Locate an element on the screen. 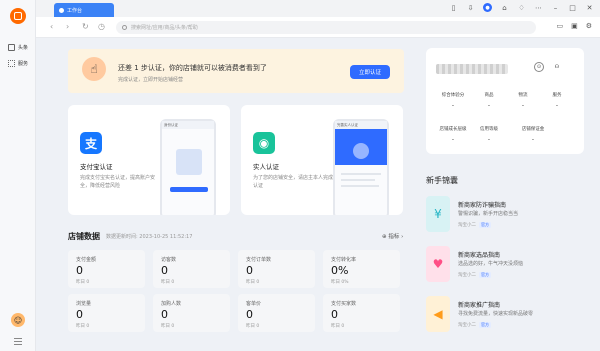 The width and height of the screenshot is (600, 351). tab-label: 工作台 is located at coordinates (75, 10).